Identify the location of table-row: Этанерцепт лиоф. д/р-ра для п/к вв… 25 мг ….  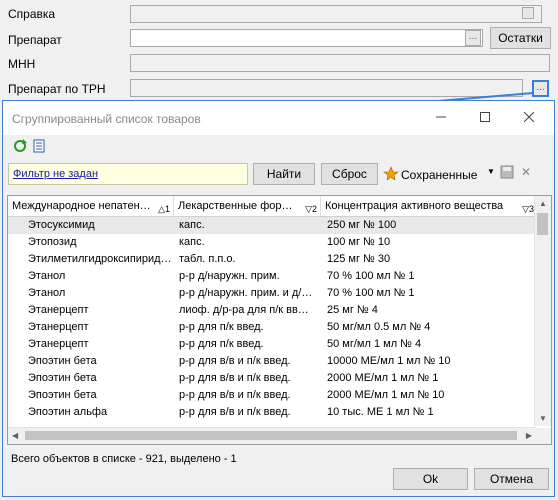
(273, 310).